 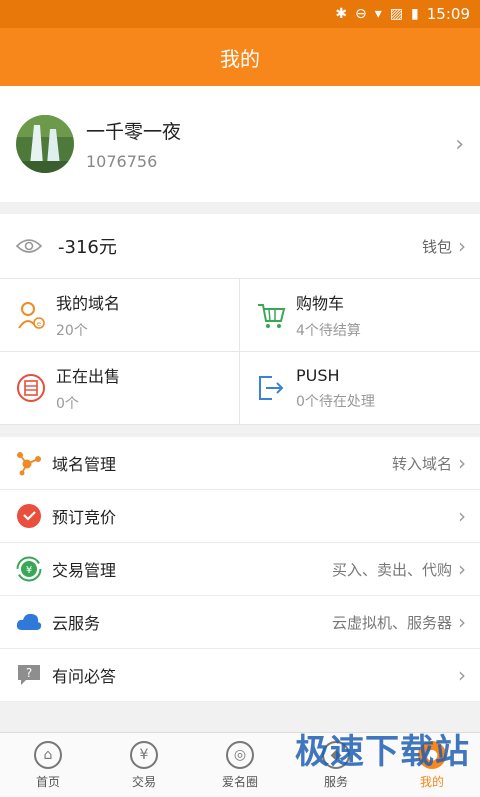 What do you see at coordinates (240, 463) in the screenshot?
I see `menu-item-domain-manage: 域名管理 转入域名 ›` at bounding box center [240, 463].